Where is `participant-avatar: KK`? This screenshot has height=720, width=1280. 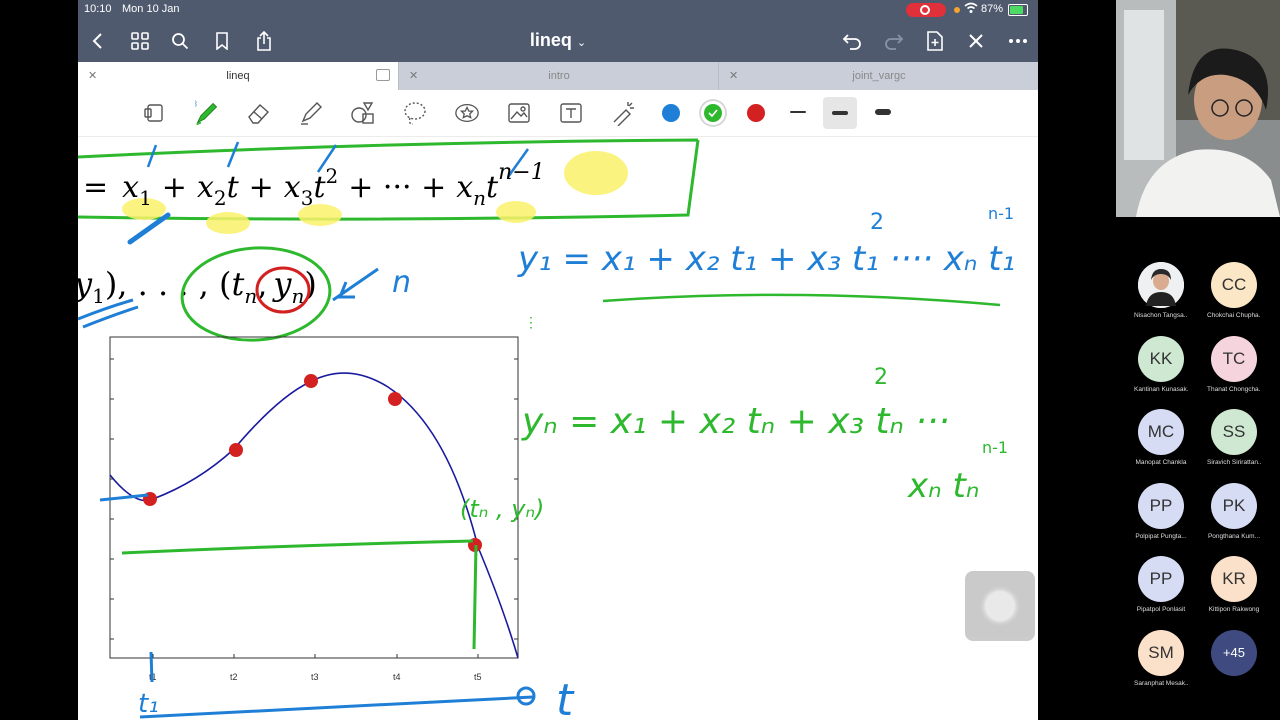 participant-avatar: KK is located at coordinates (1161, 358).